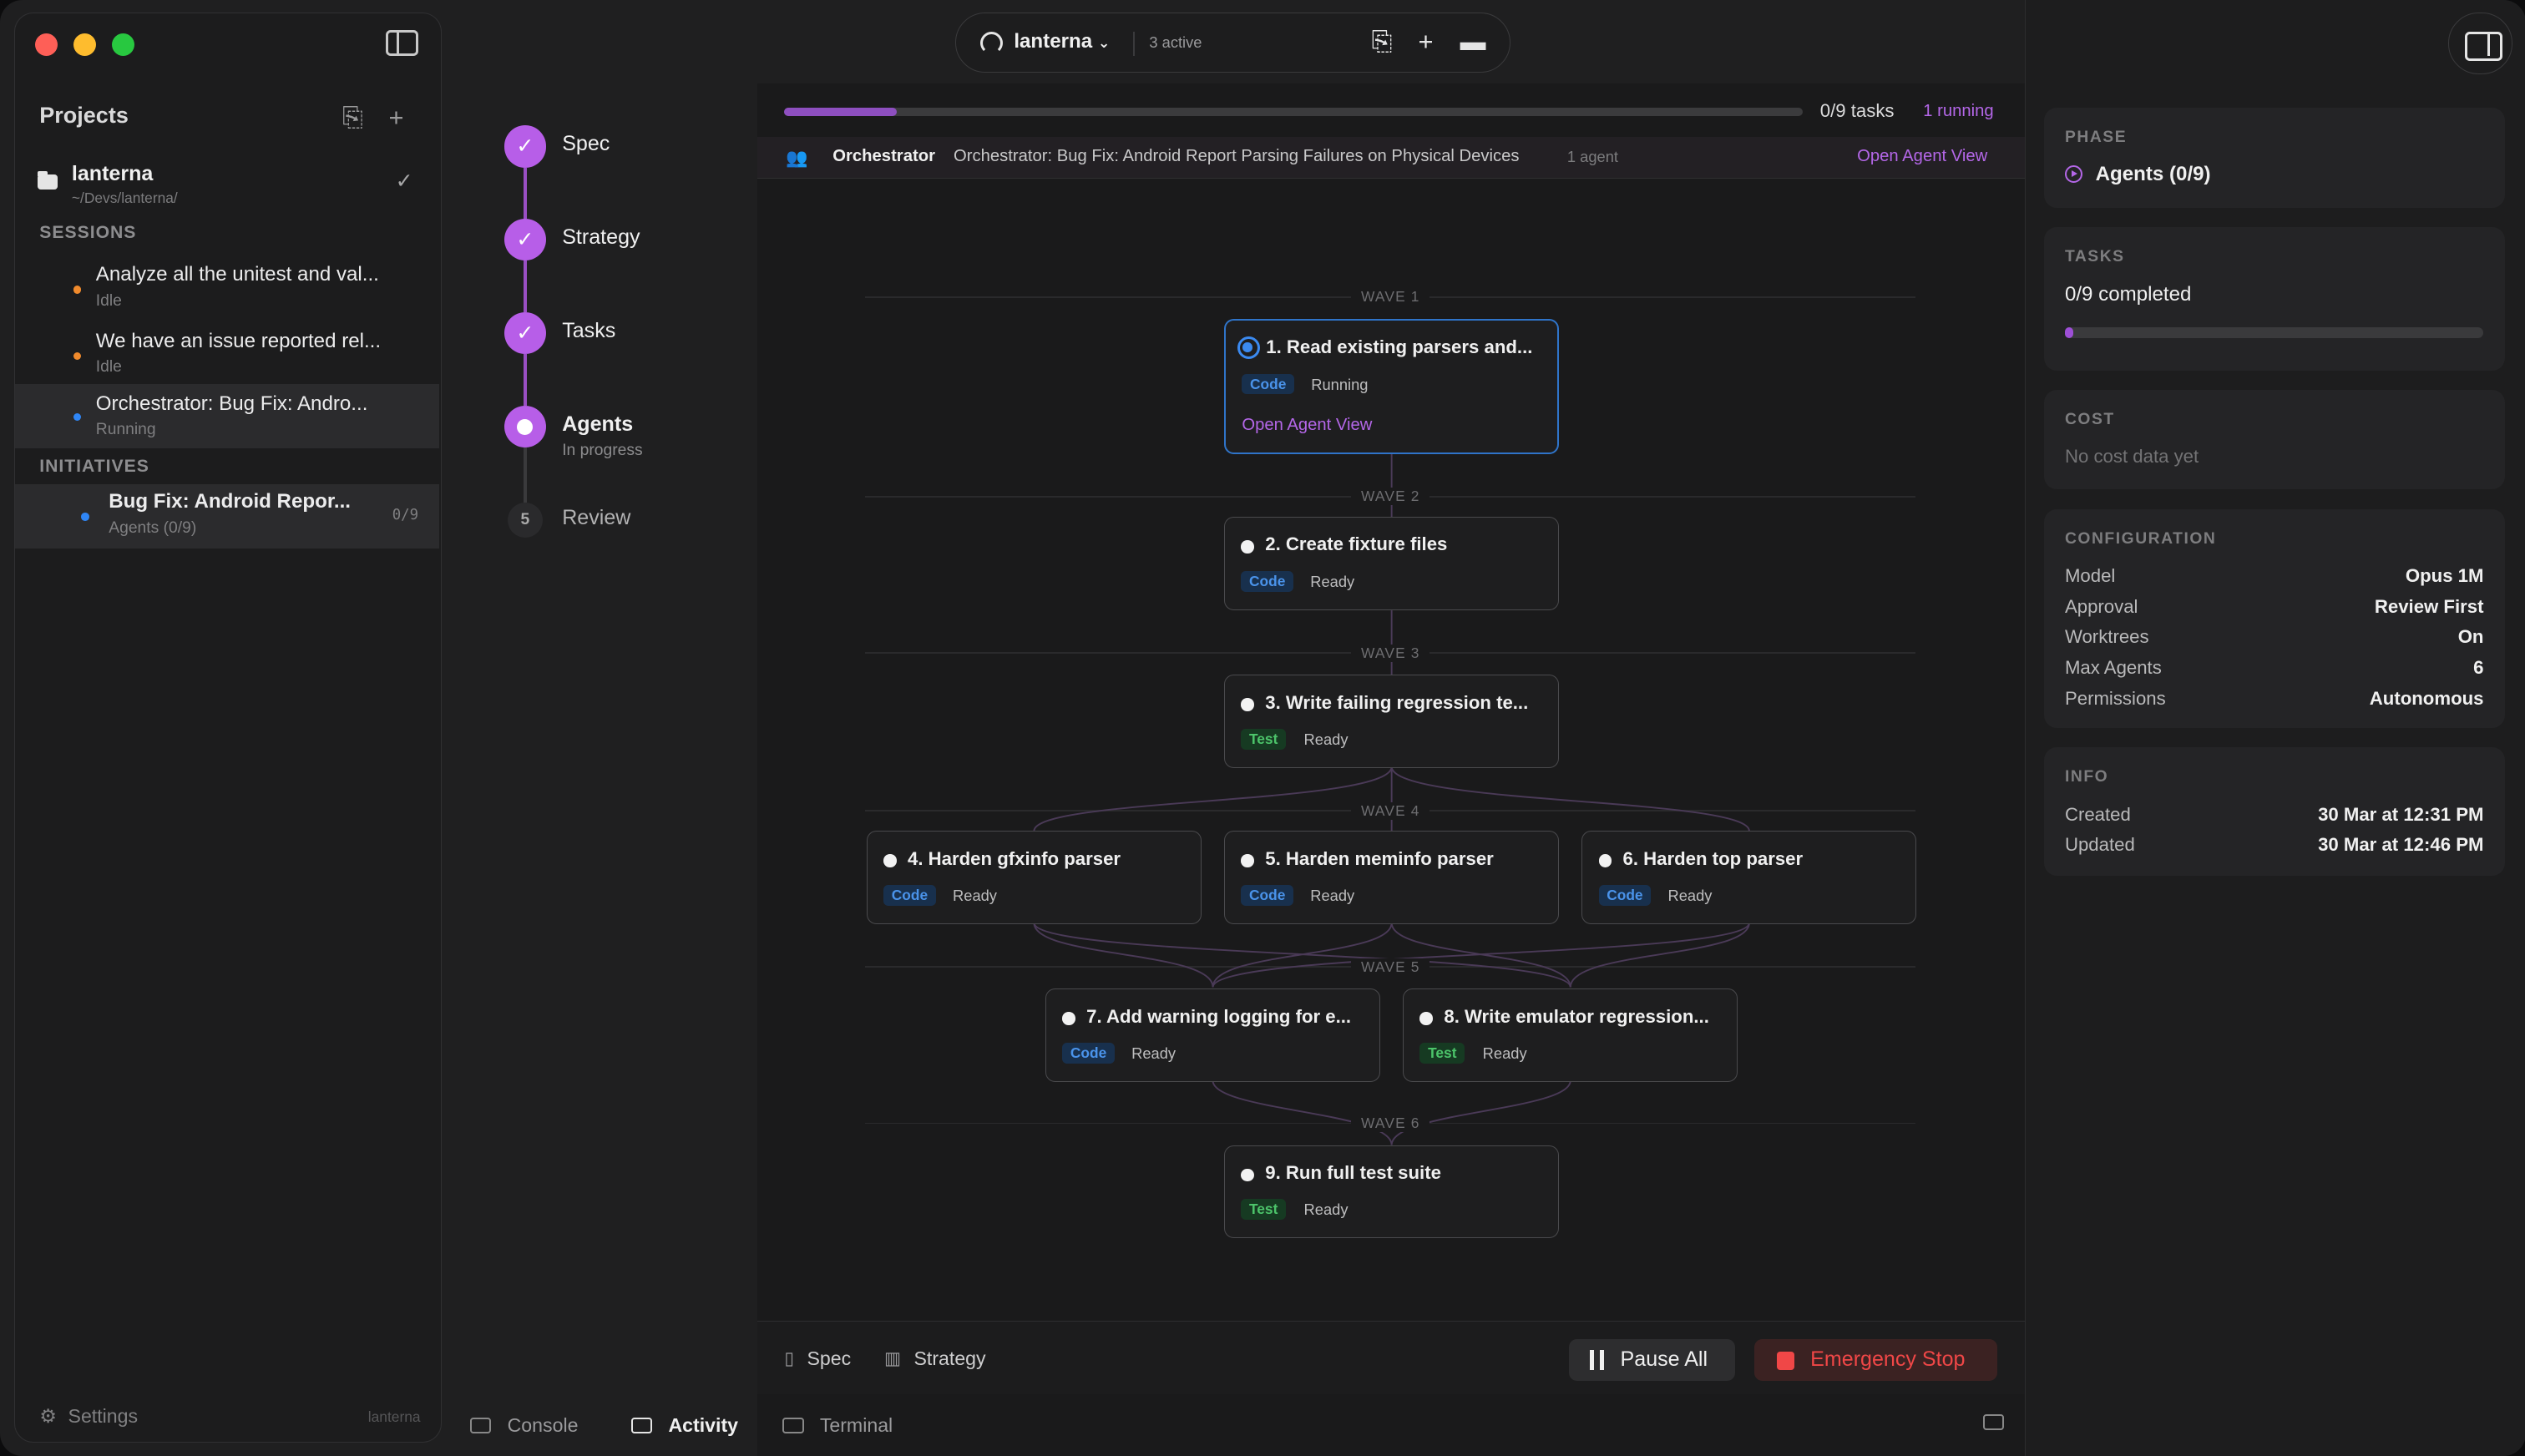 The height and width of the screenshot is (1456, 2525). What do you see at coordinates (1248, 348) in the screenshot?
I see `running-indicator-icon` at bounding box center [1248, 348].